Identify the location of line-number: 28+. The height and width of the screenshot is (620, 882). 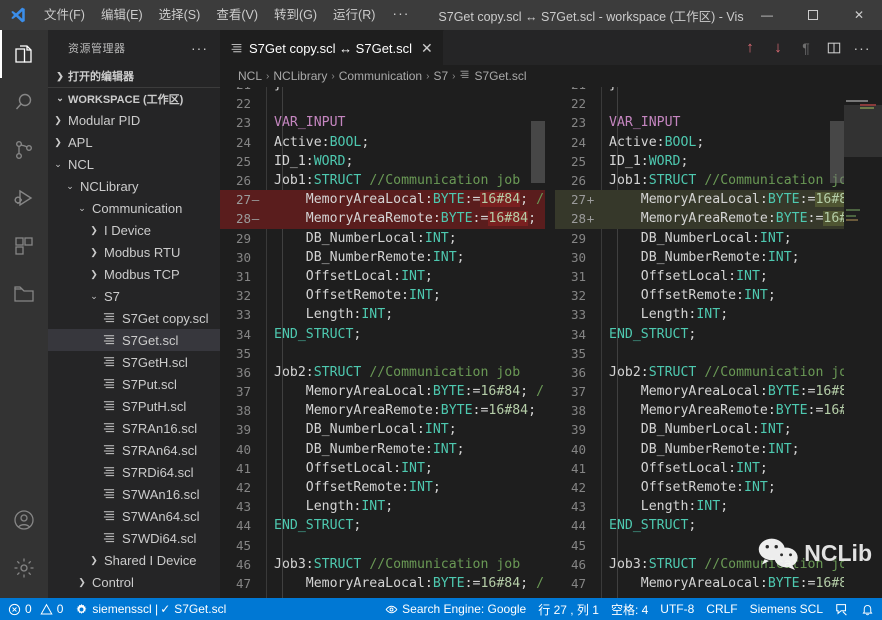
(578, 218).